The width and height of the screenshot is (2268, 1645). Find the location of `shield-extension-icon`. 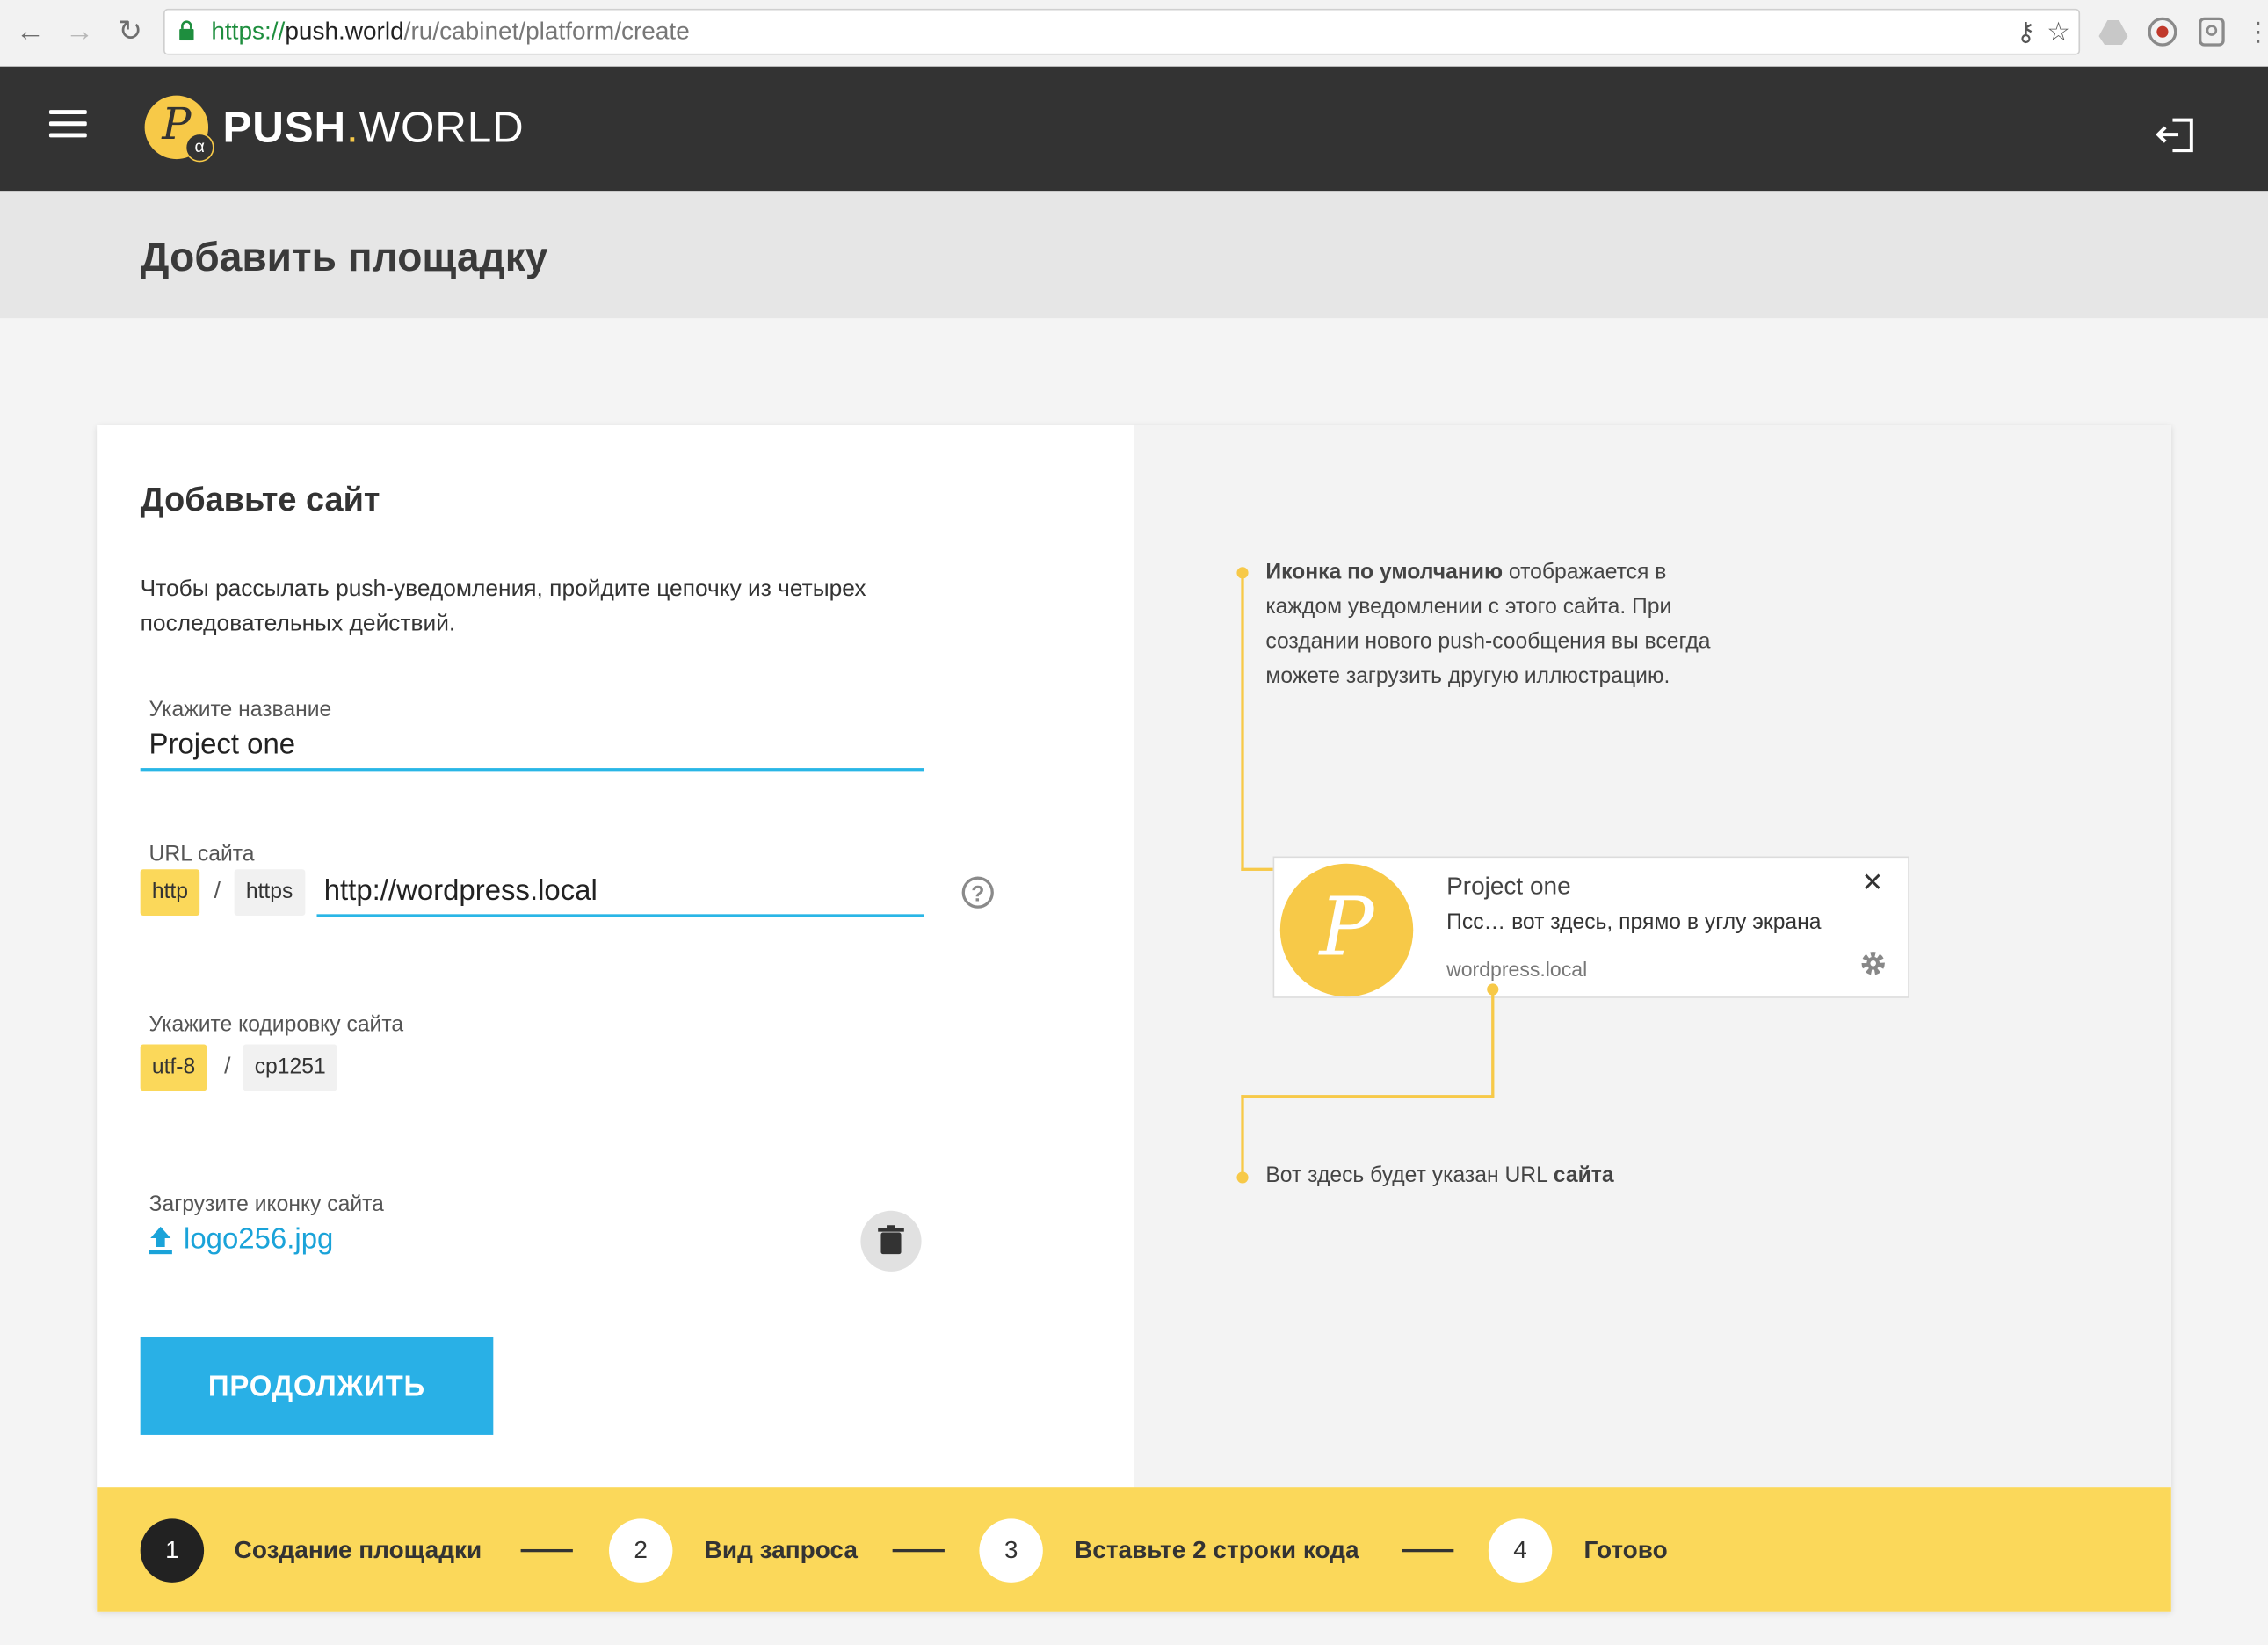

shield-extension-icon is located at coordinates (2162, 31).